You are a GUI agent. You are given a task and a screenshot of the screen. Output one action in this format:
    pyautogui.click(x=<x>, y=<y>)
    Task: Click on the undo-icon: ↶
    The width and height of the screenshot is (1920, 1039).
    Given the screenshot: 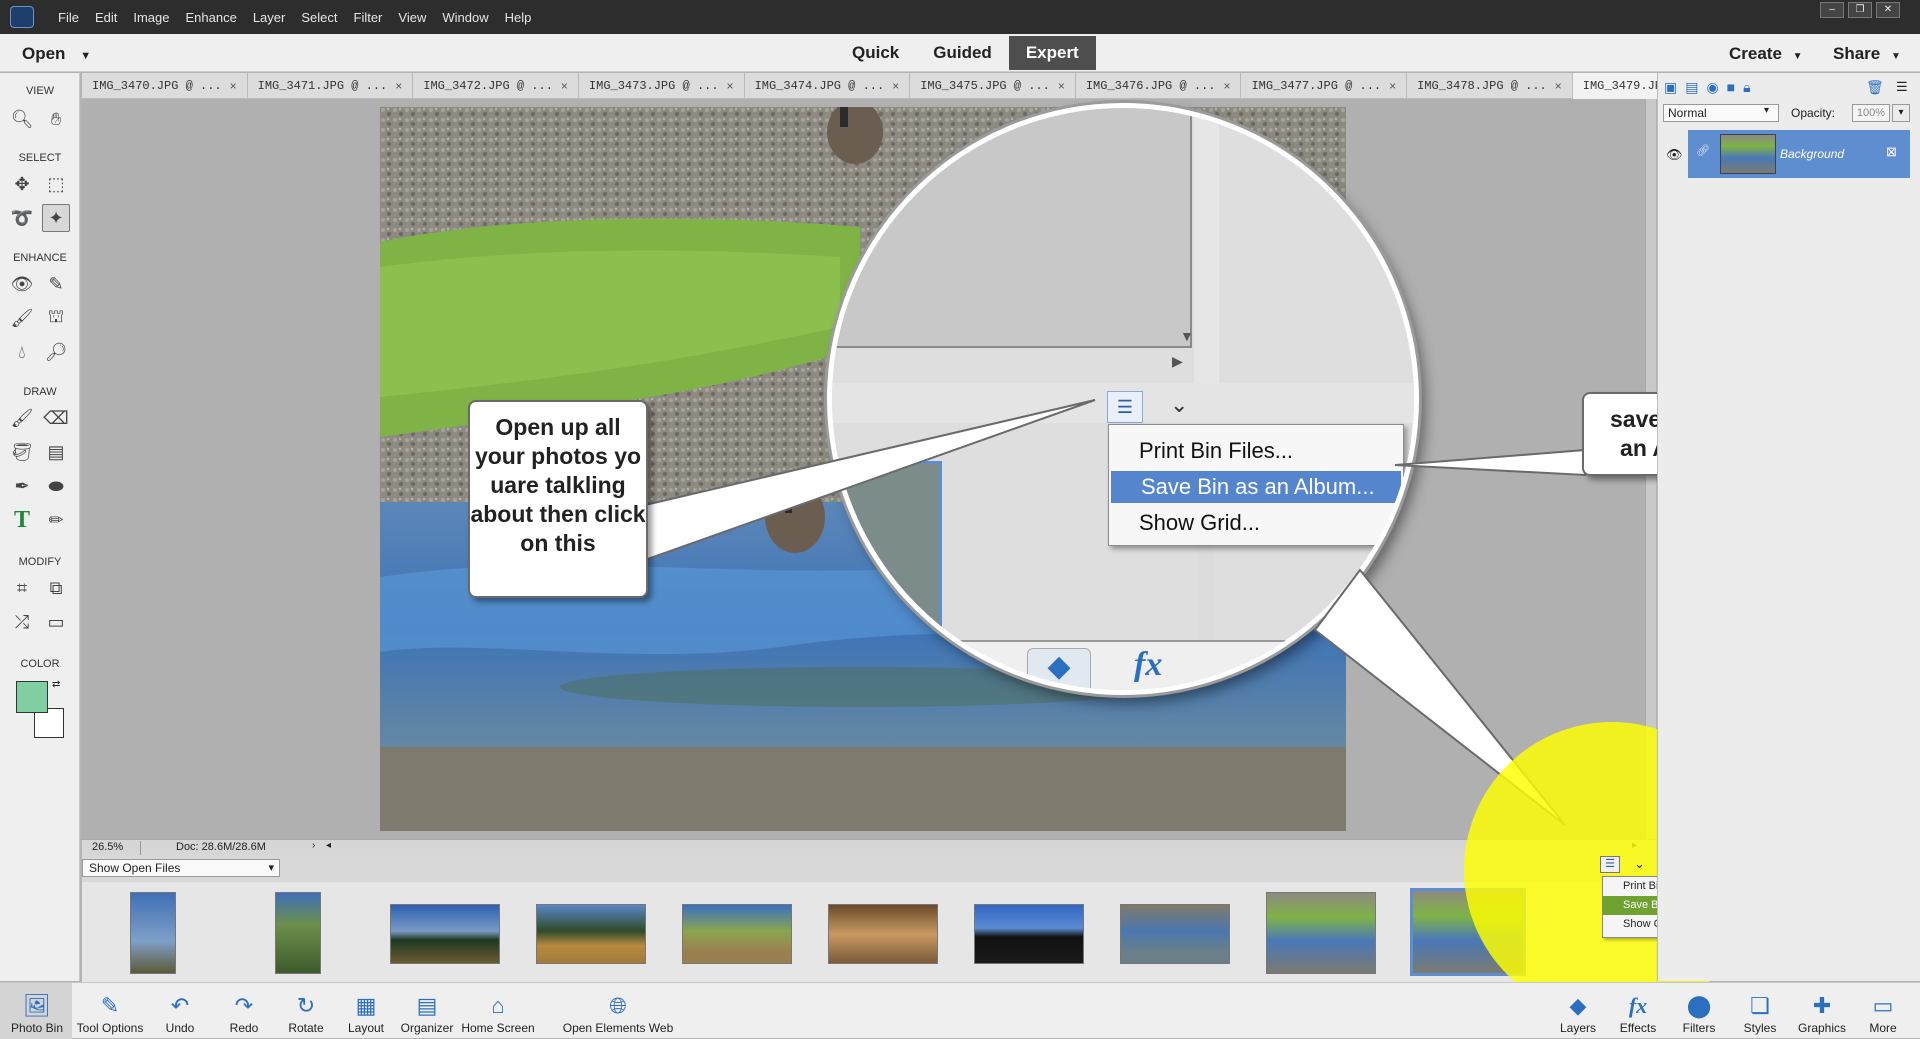 What is the action you would take?
    pyautogui.click(x=180, y=1005)
    